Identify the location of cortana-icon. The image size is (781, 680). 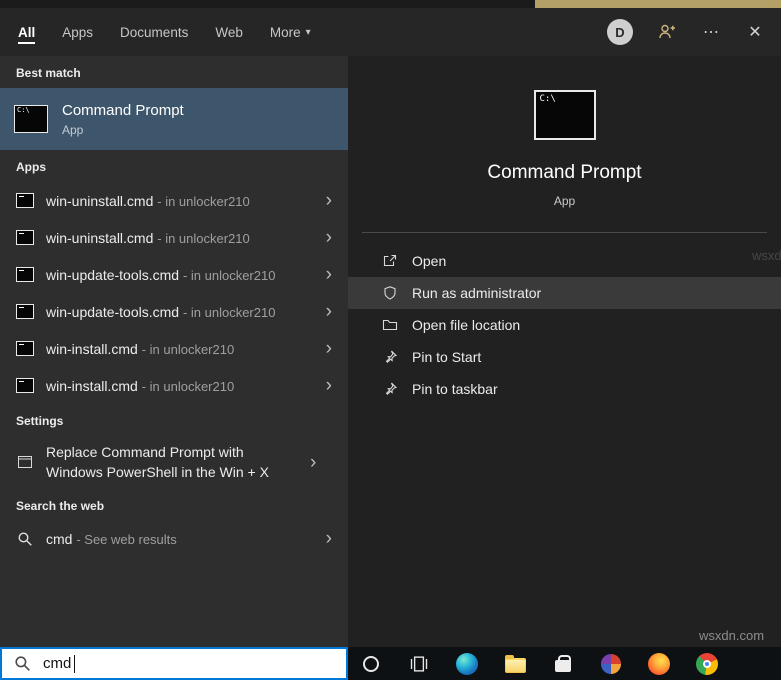
(371, 664).